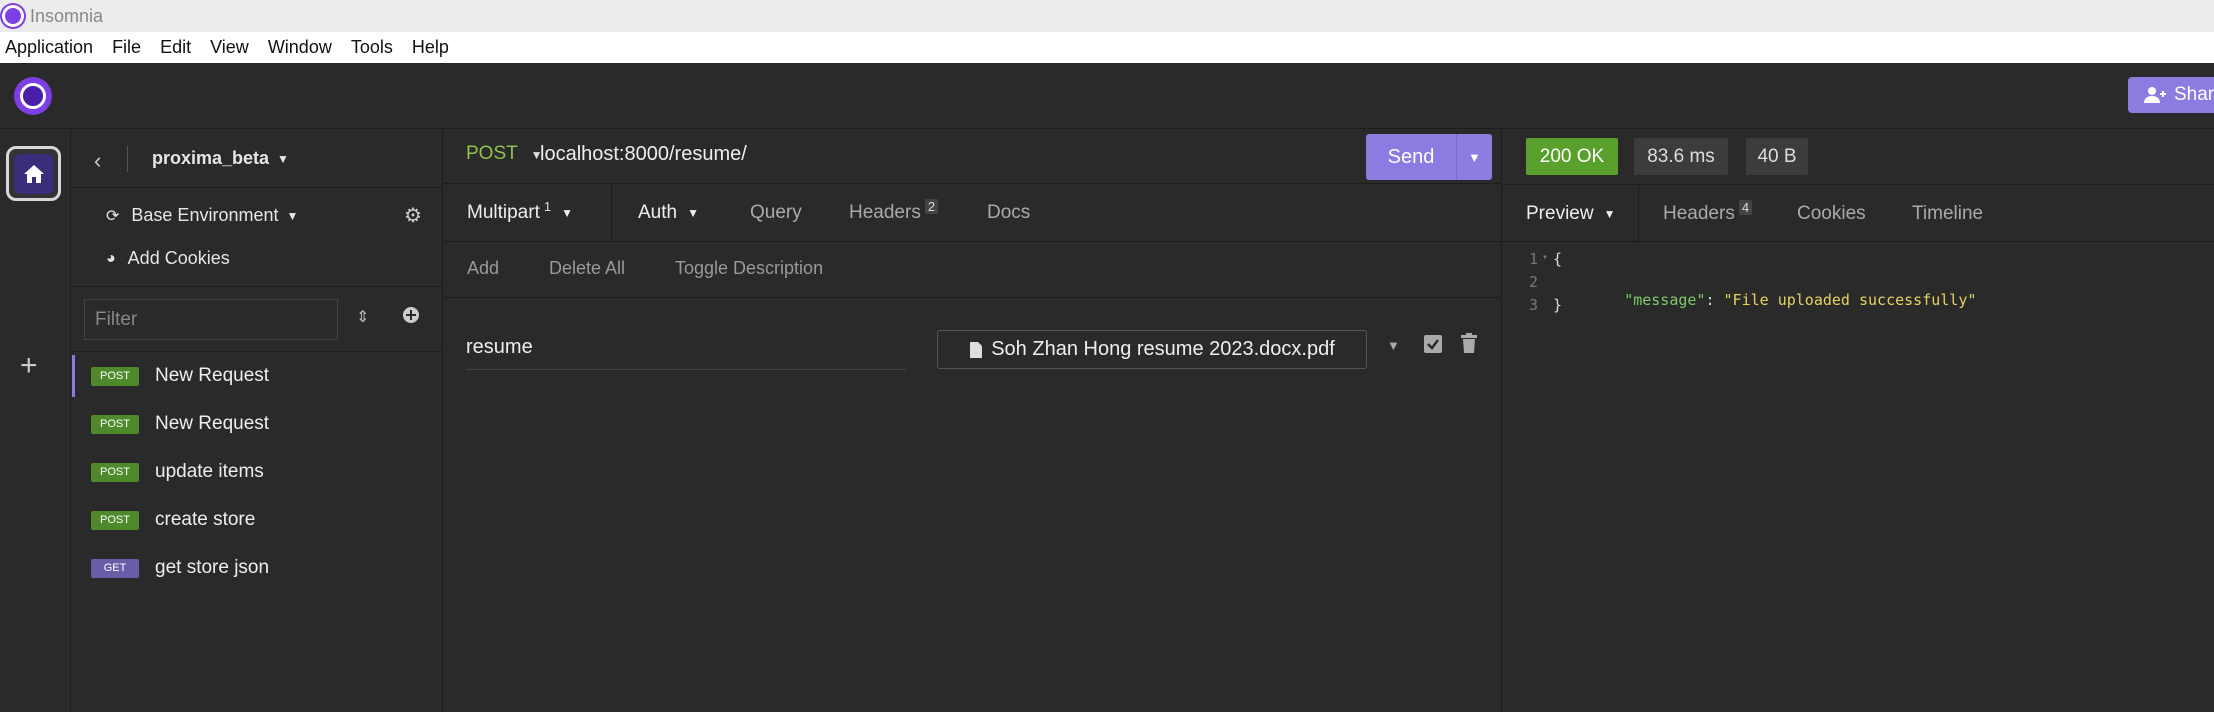 Image resolution: width=2214 pixels, height=712 pixels. Describe the element at coordinates (29, 366) in the screenshot. I see `add-project-icon: +` at that location.